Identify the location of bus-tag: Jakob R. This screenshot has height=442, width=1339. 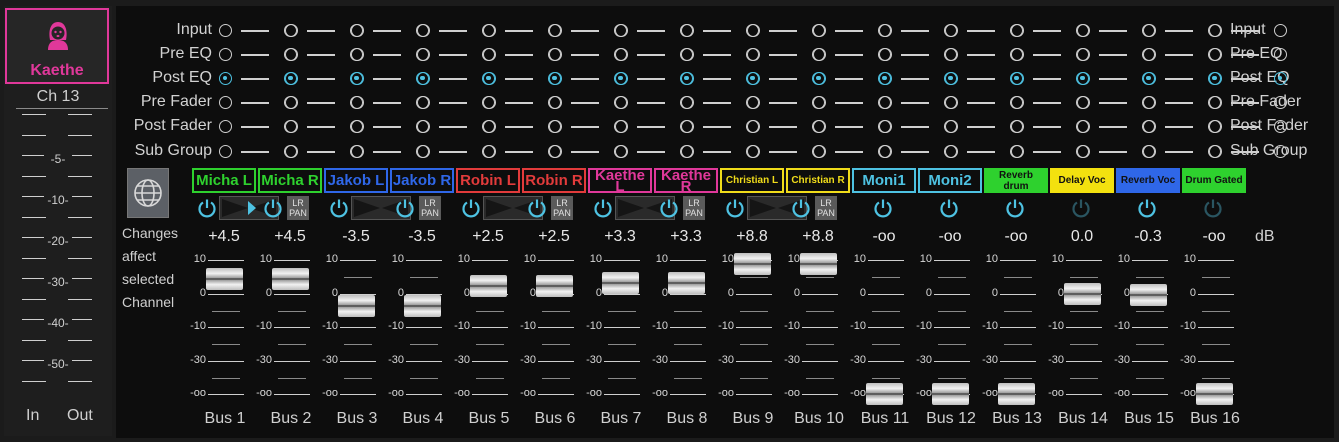
(422, 180).